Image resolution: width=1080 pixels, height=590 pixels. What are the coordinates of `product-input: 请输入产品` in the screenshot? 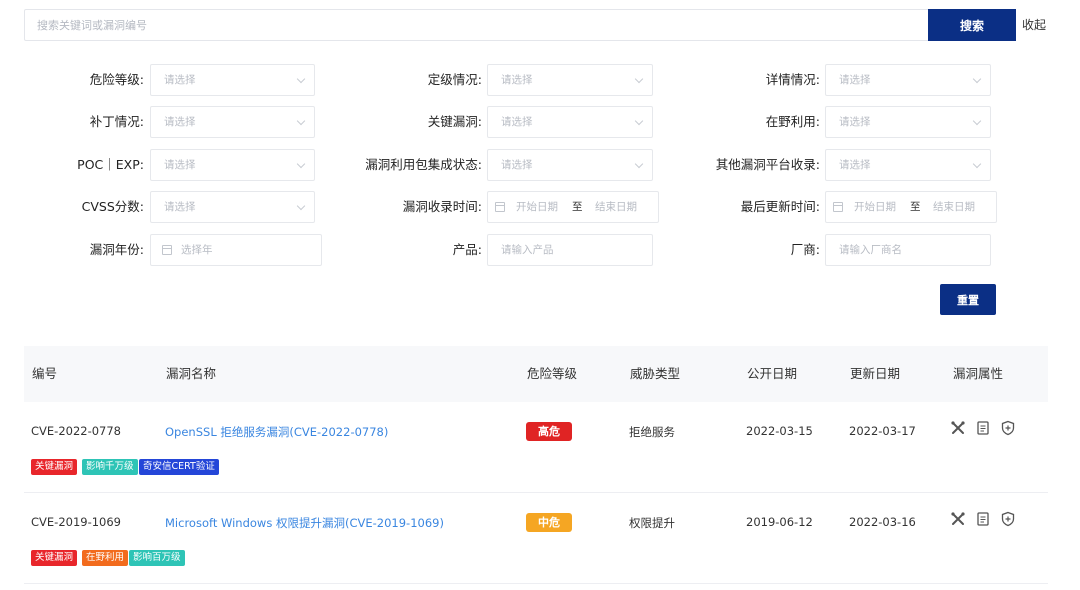 It's located at (570, 250).